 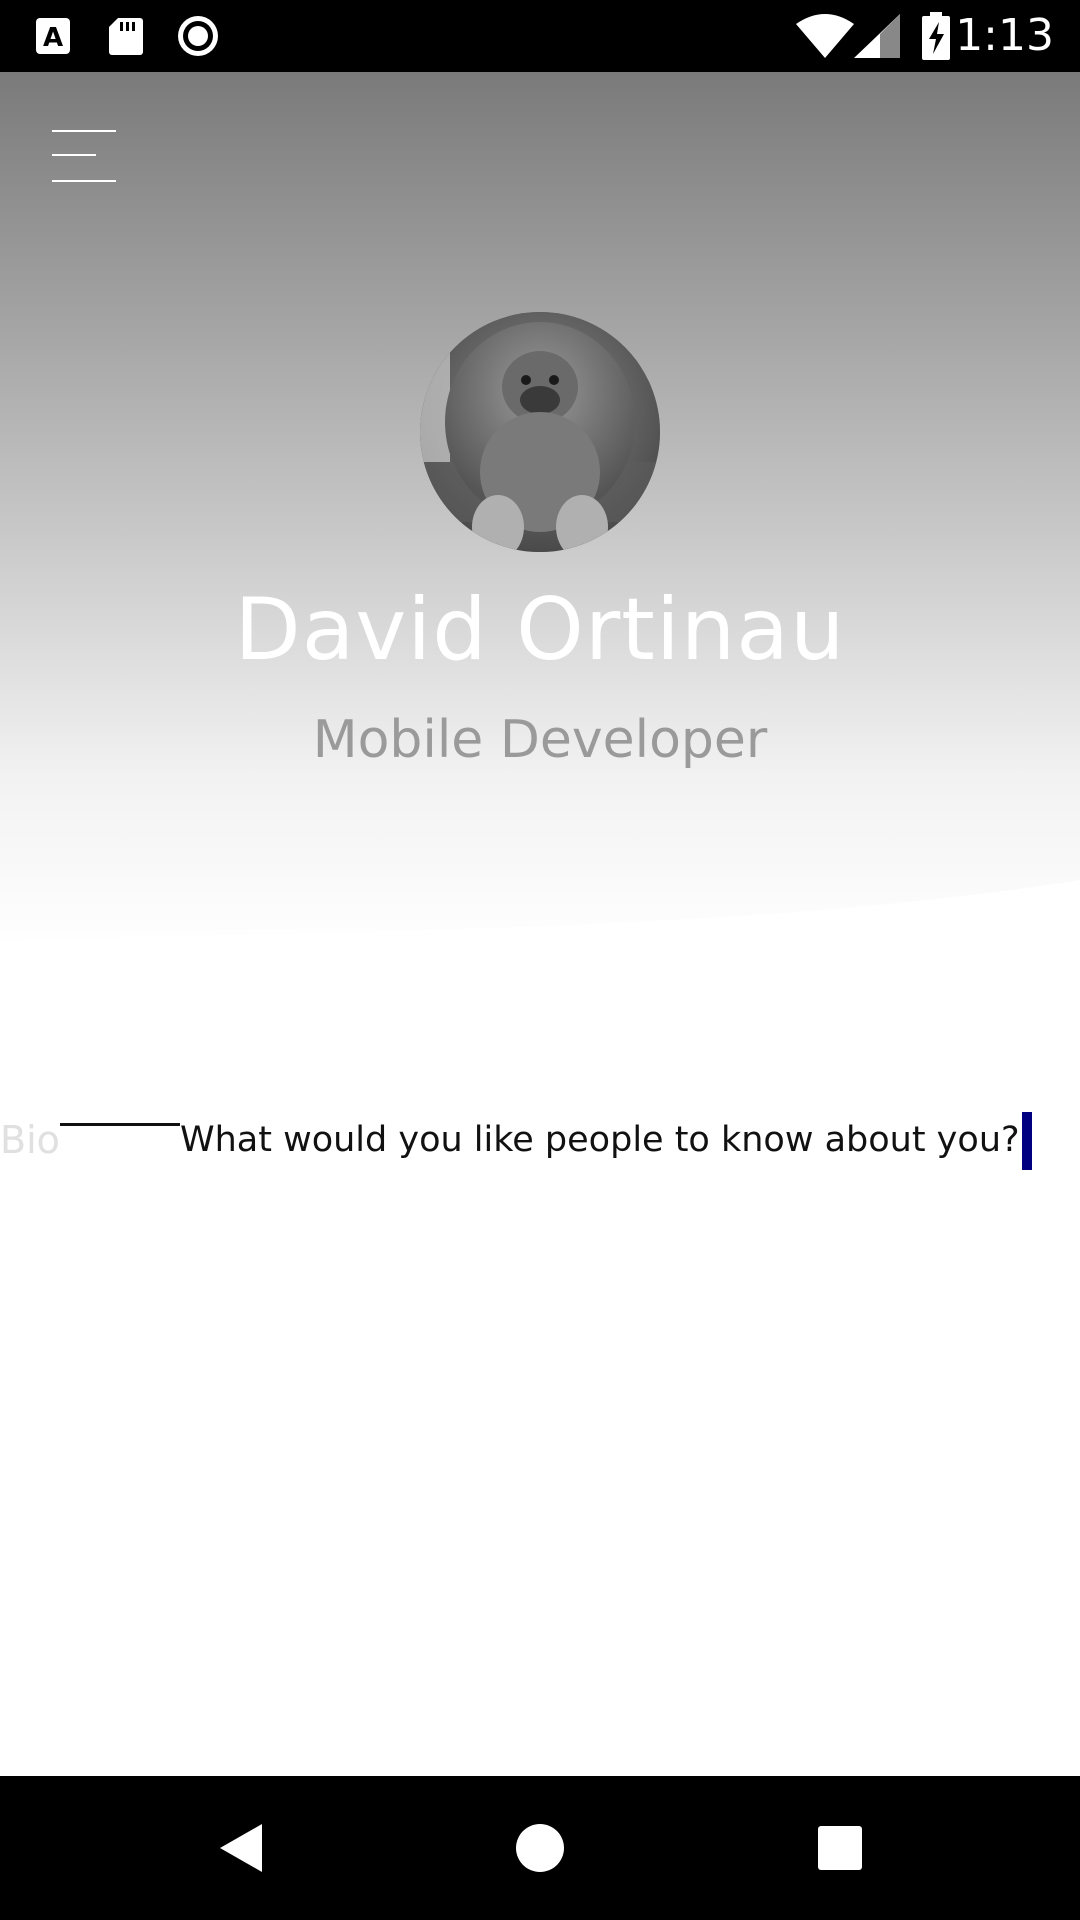 I want to click on a-notification-icon: A, so click(x=53, y=36).